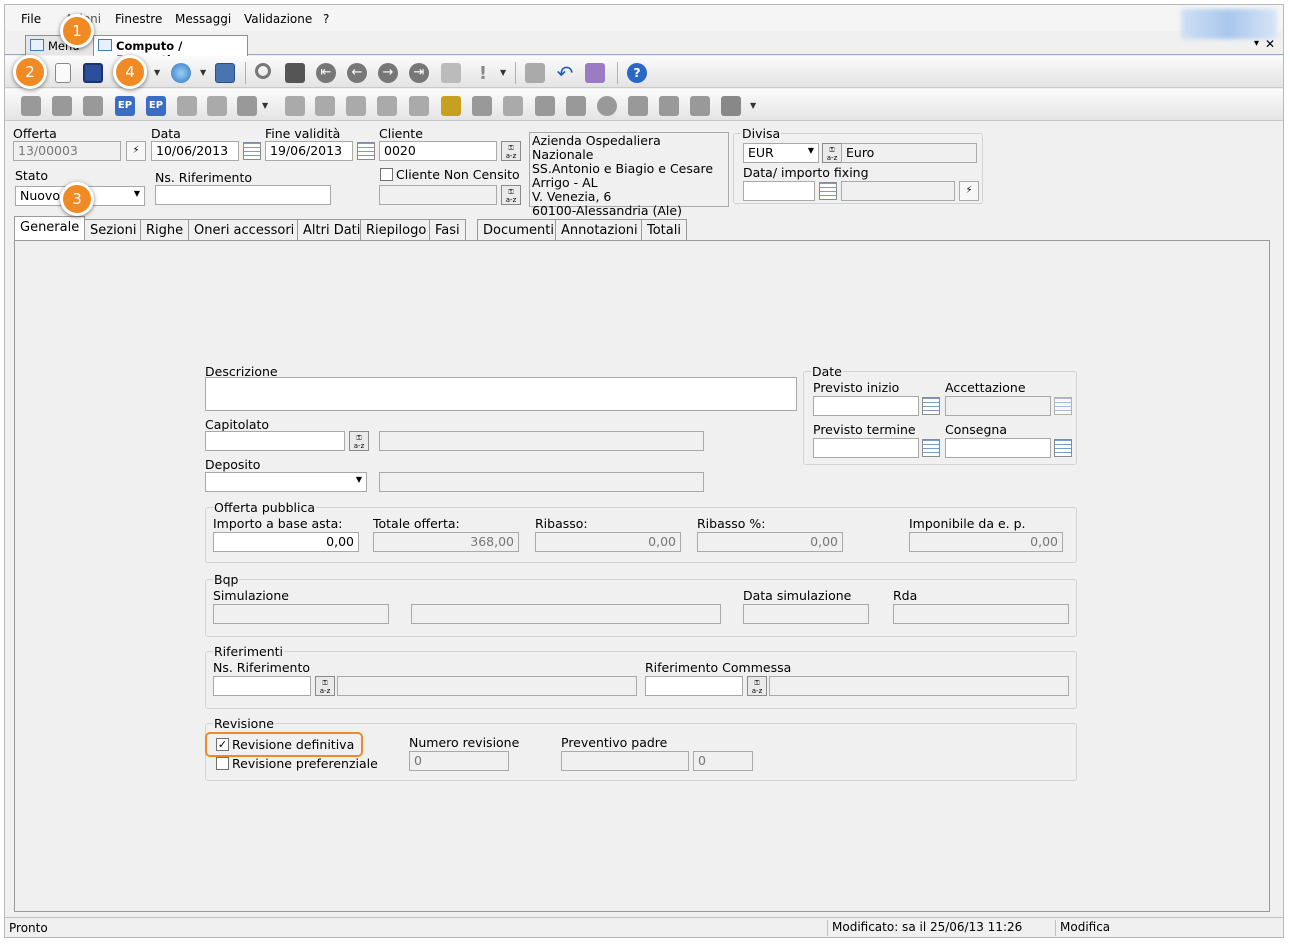 The width and height of the screenshot is (1290, 944). I want to click on rda-field, so click(981, 614).